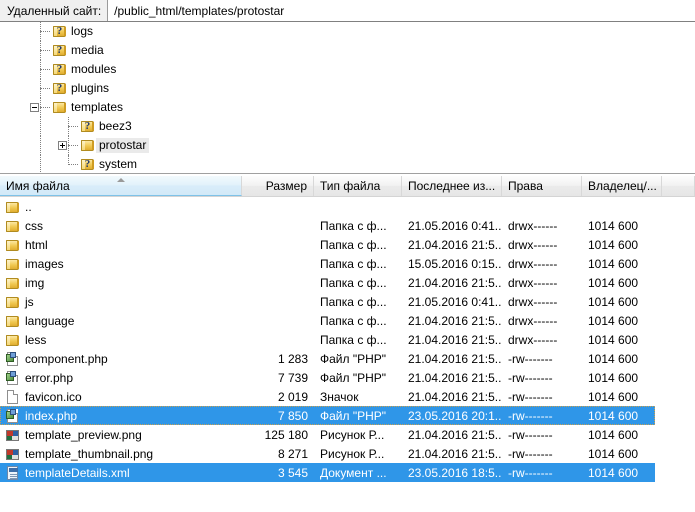  What do you see at coordinates (347, 107) in the screenshot?
I see `tree-item-templates: templates` at bounding box center [347, 107].